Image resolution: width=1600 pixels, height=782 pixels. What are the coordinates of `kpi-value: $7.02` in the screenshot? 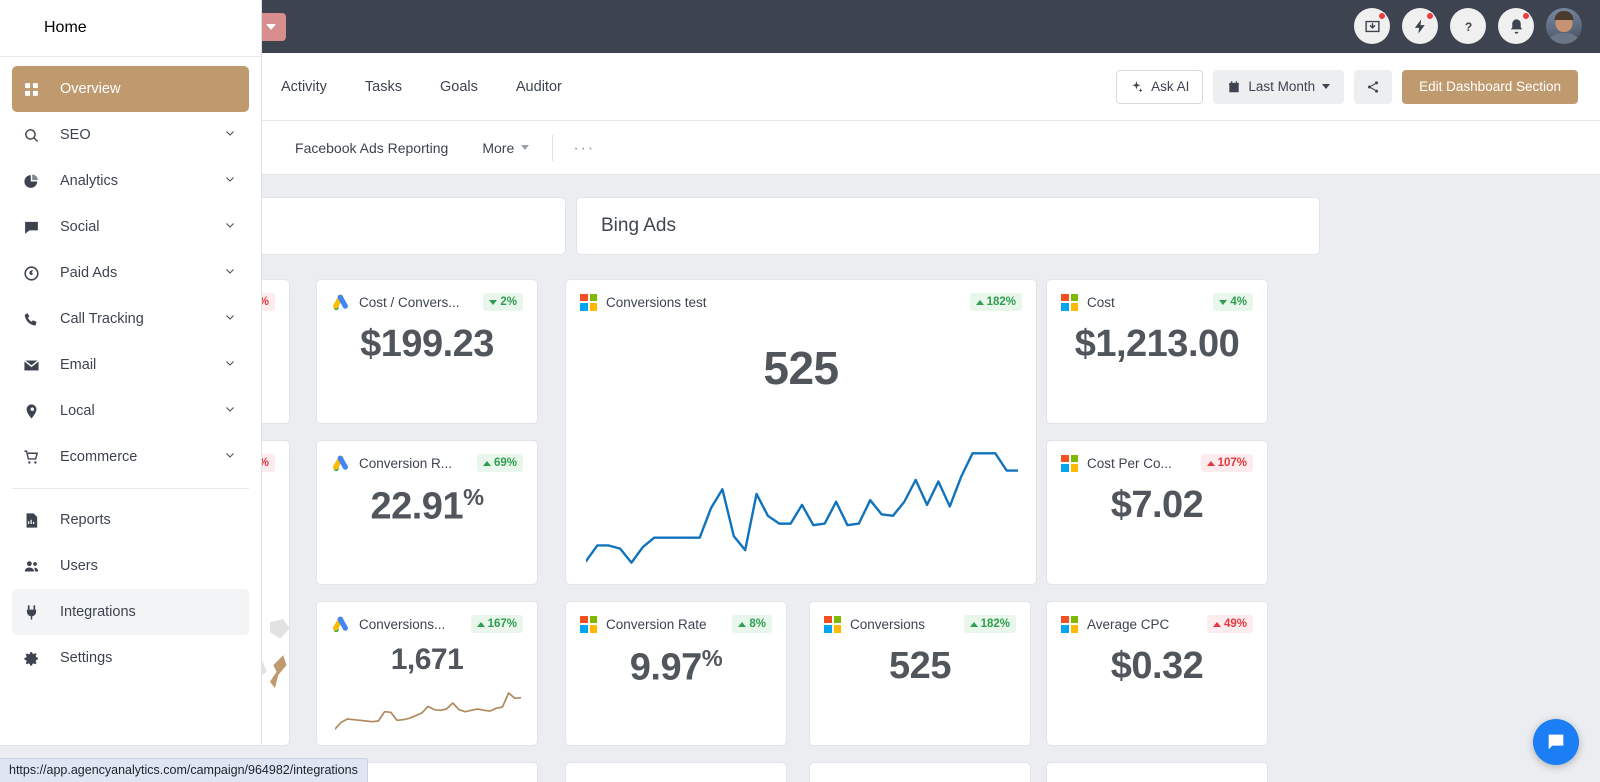 It's located at (1157, 505).